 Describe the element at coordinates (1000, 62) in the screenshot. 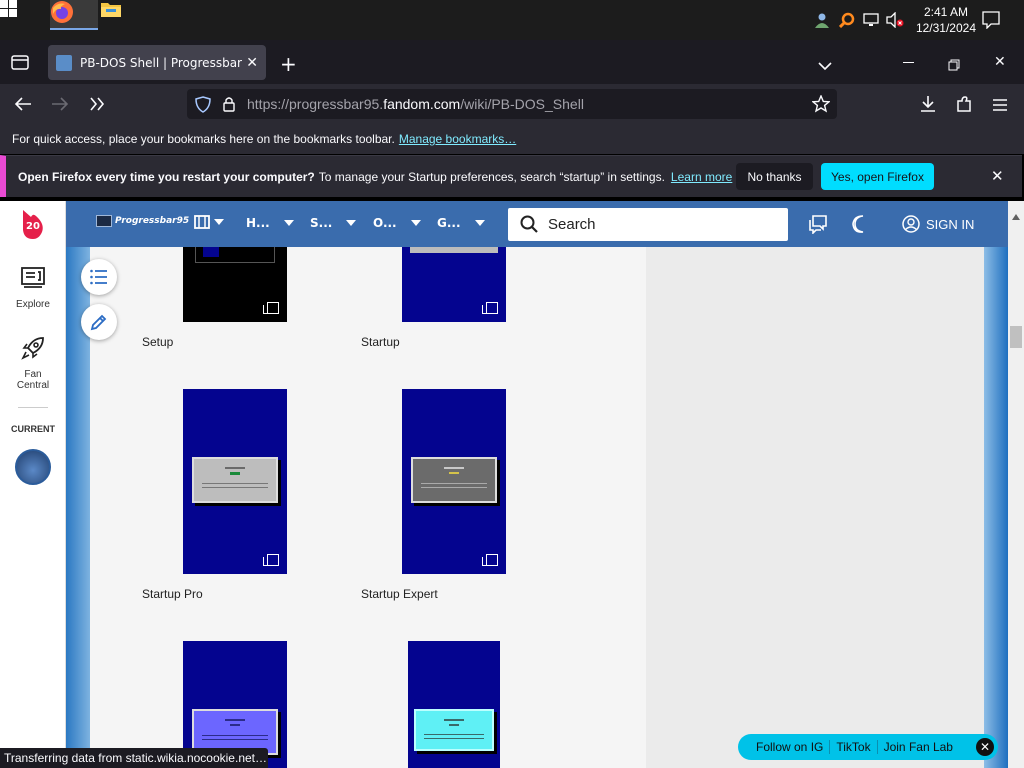

I see `window-close-icon: ✕` at that location.